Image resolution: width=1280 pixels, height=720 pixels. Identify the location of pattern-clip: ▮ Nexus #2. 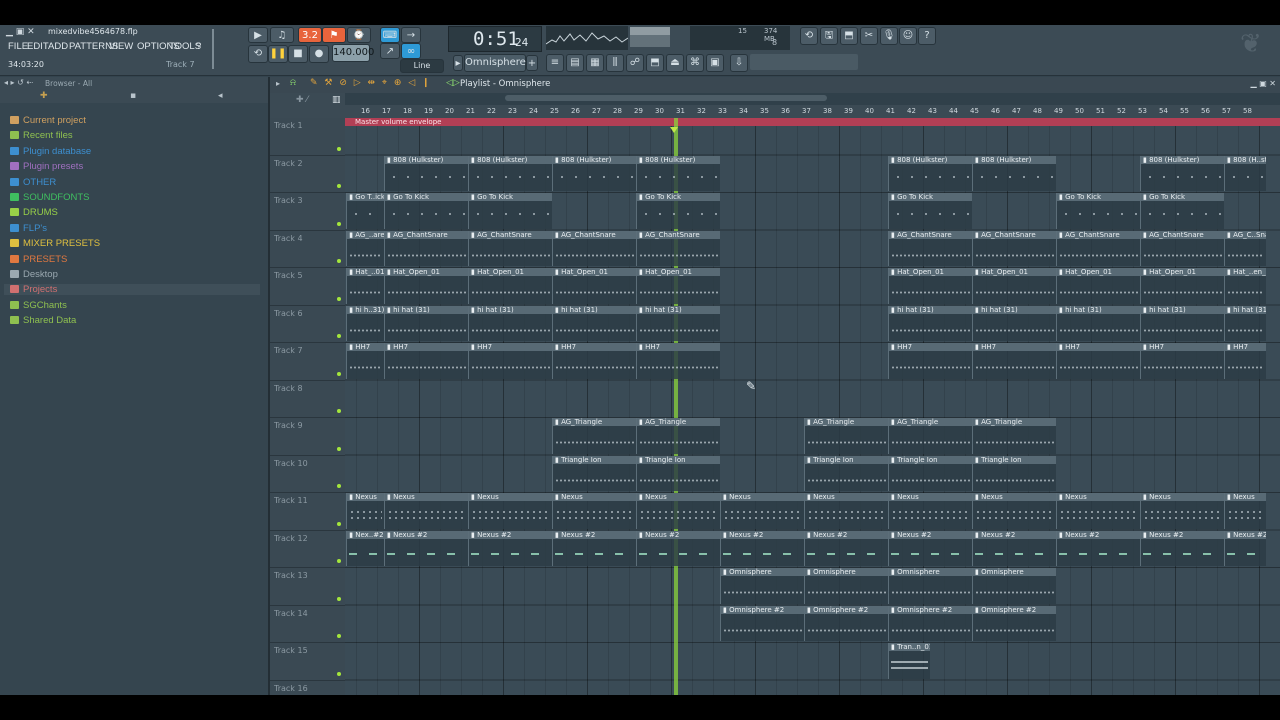
(1182, 548).